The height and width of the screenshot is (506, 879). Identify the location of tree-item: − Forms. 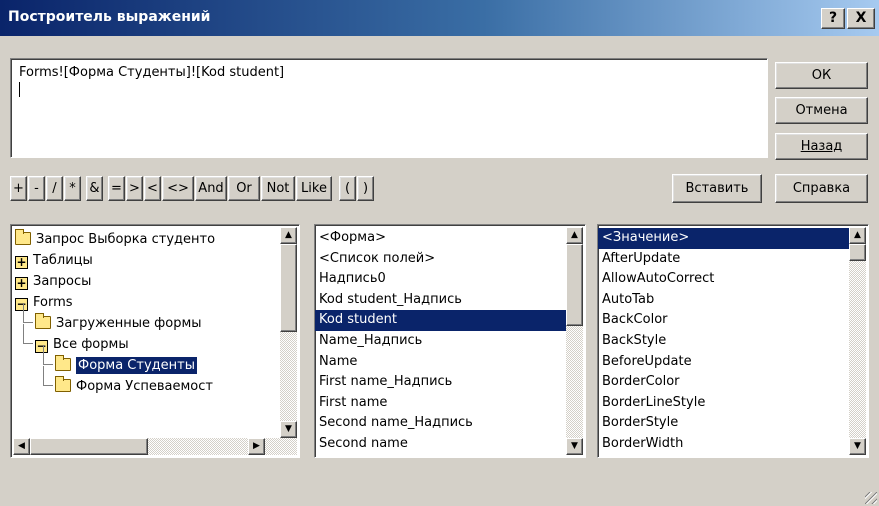
(157, 302).